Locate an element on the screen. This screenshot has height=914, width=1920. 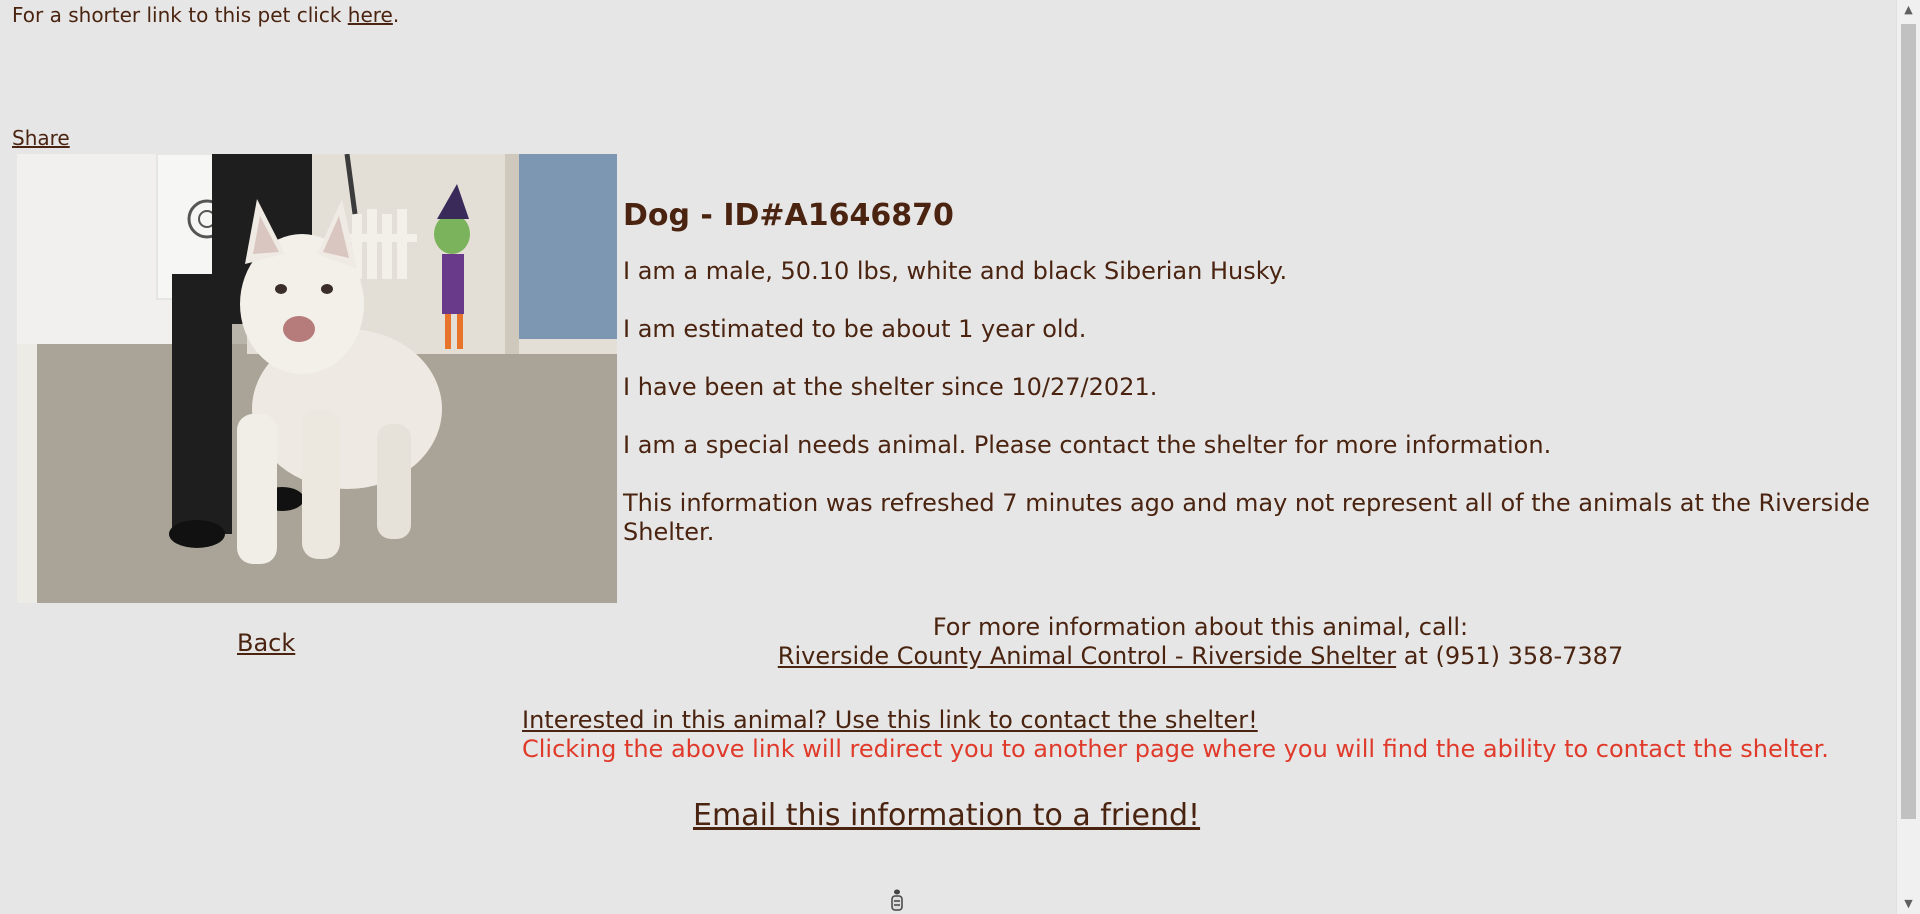
share-link: Share is located at coordinates (41, 138).